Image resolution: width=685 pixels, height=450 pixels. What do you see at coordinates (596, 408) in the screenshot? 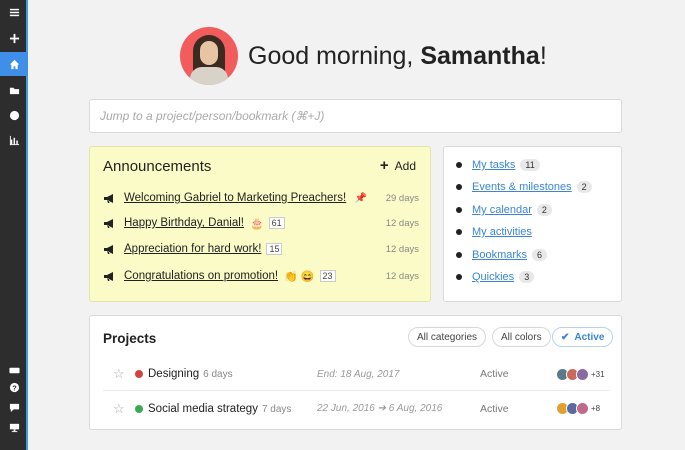
I see `more-members-count: +8` at bounding box center [596, 408].